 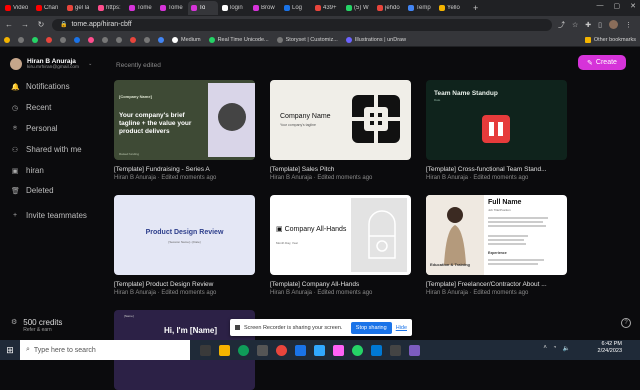 I want to click on close-icon: ✕, so click(x=633, y=6).